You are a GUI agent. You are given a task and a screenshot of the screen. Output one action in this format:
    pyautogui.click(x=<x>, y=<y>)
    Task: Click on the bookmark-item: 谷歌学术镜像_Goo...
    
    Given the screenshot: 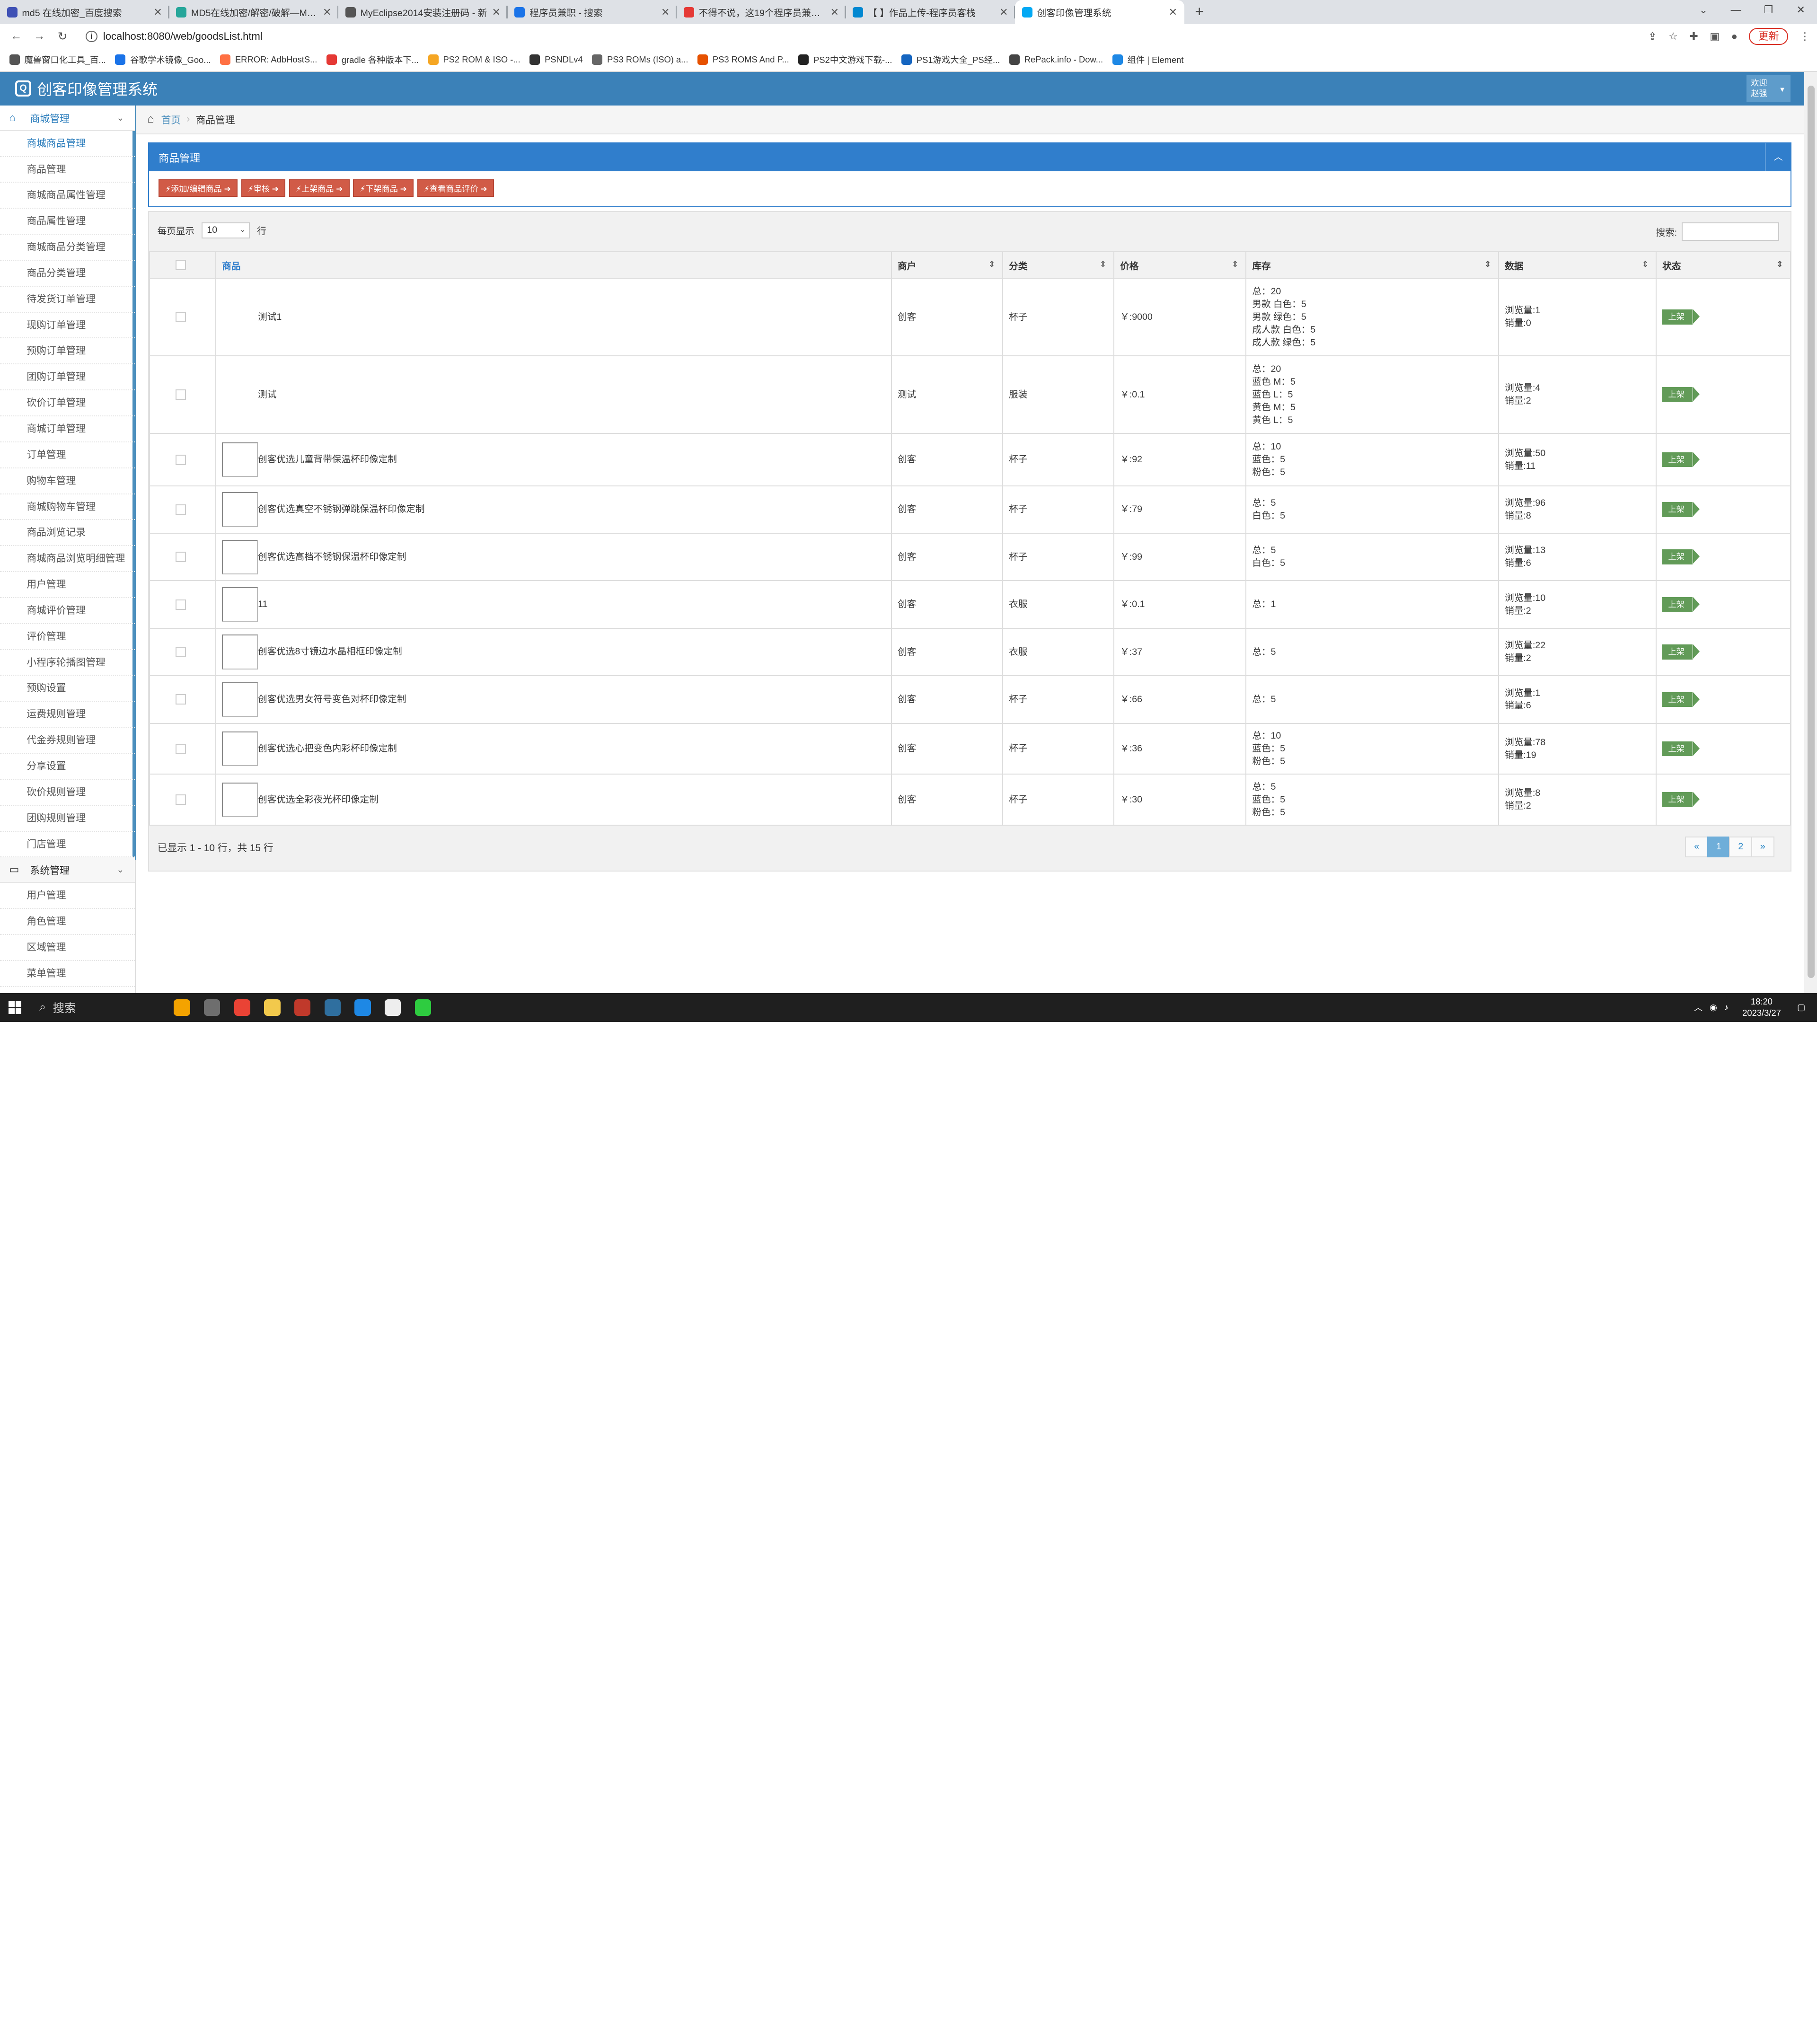 What is the action you would take?
    pyautogui.click(x=163, y=59)
    